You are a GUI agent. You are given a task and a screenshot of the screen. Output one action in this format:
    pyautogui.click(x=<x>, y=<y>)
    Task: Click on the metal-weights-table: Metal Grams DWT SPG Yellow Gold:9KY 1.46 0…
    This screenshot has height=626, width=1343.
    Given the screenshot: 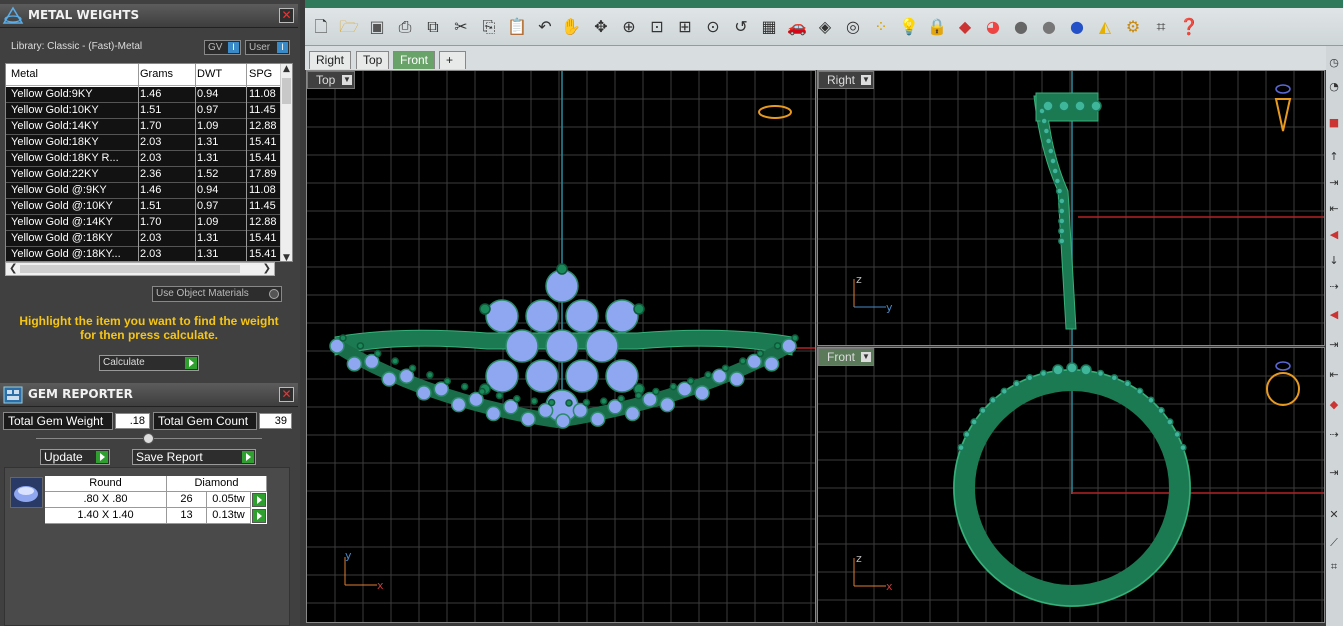 What is the action you would take?
    pyautogui.click(x=149, y=162)
    